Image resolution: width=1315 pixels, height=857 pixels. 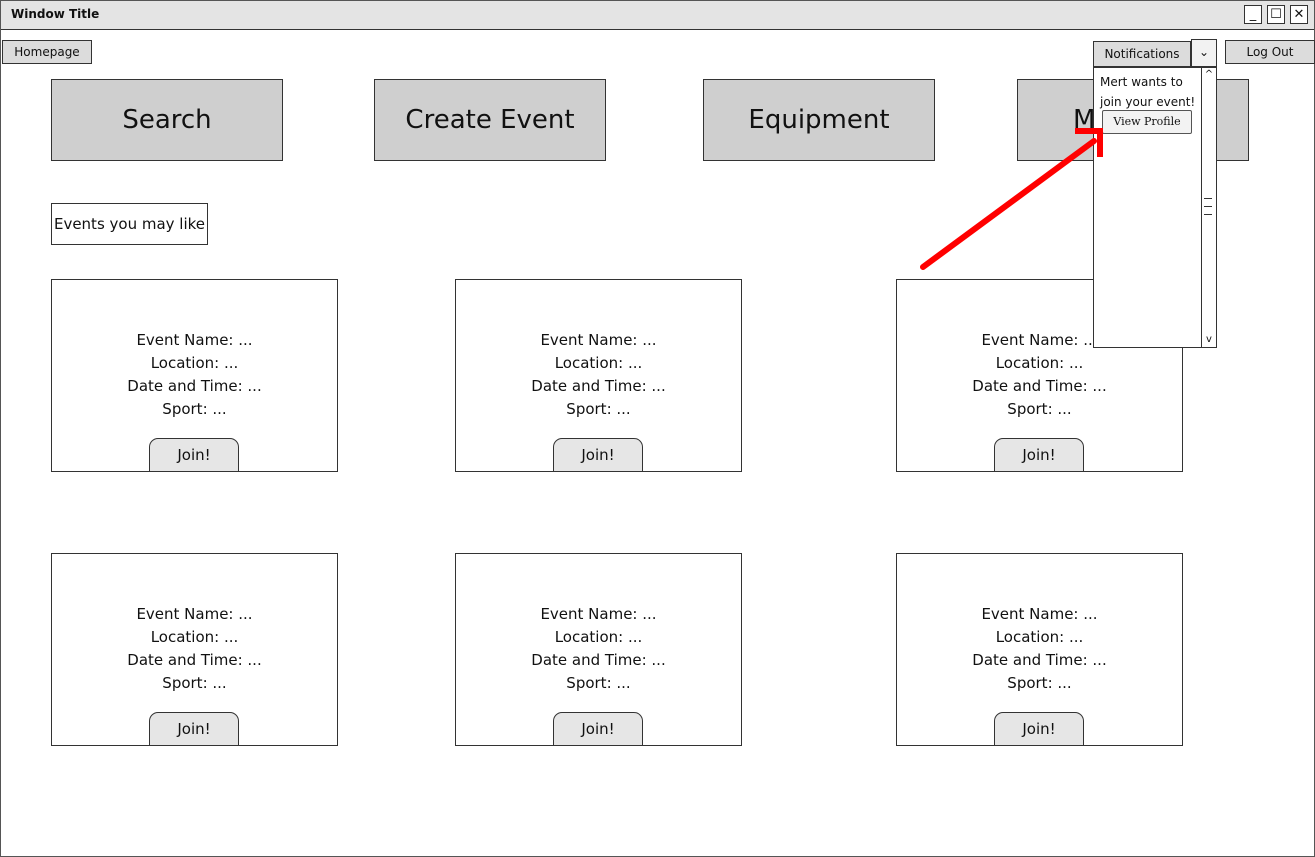 What do you see at coordinates (1270, 52) in the screenshot?
I see `logout-button: Log Out` at bounding box center [1270, 52].